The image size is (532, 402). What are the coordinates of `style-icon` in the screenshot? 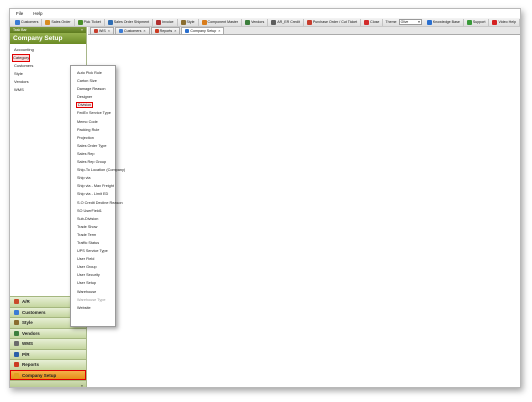 It's located at (183, 22).